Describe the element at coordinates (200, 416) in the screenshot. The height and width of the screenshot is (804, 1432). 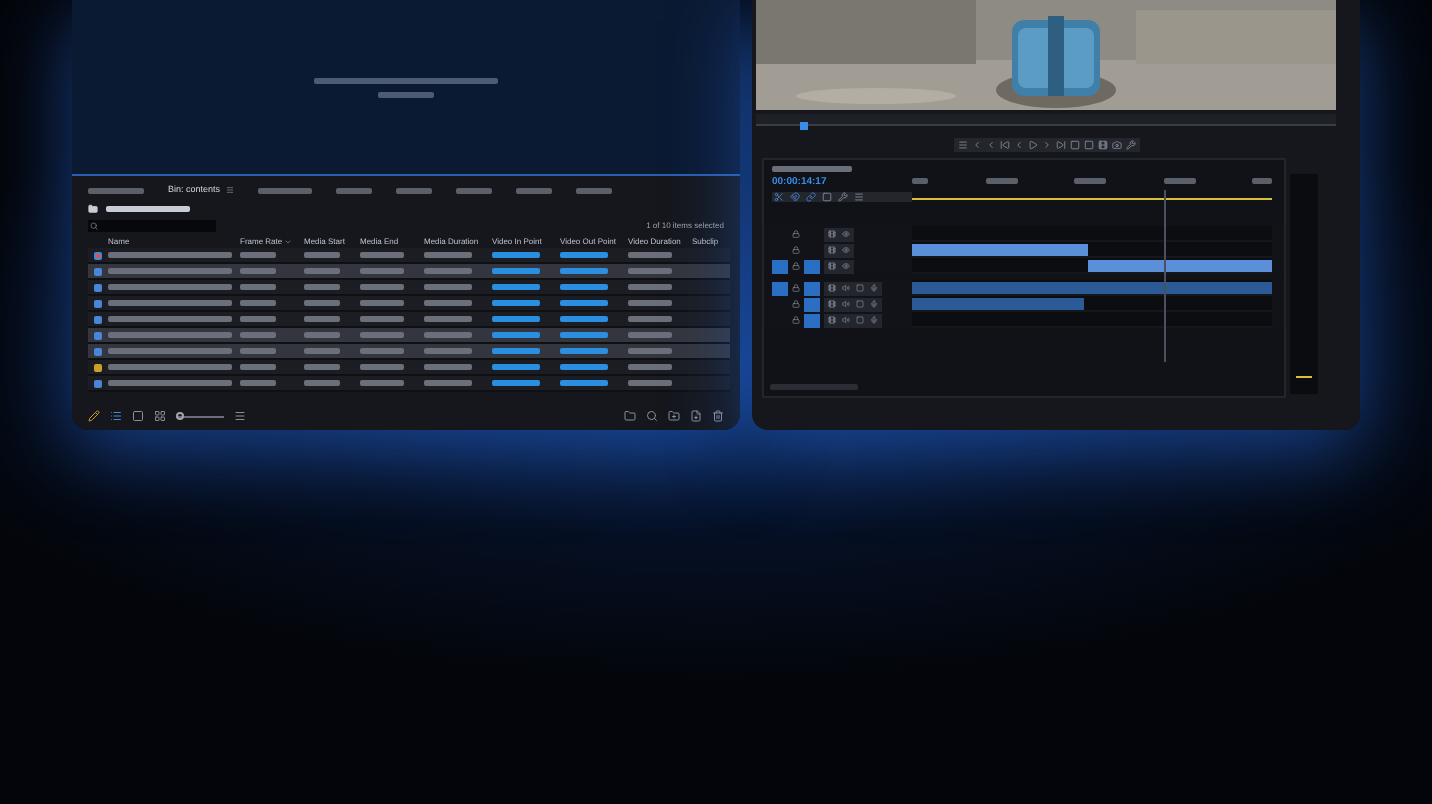
I see `zoom-slider` at that location.